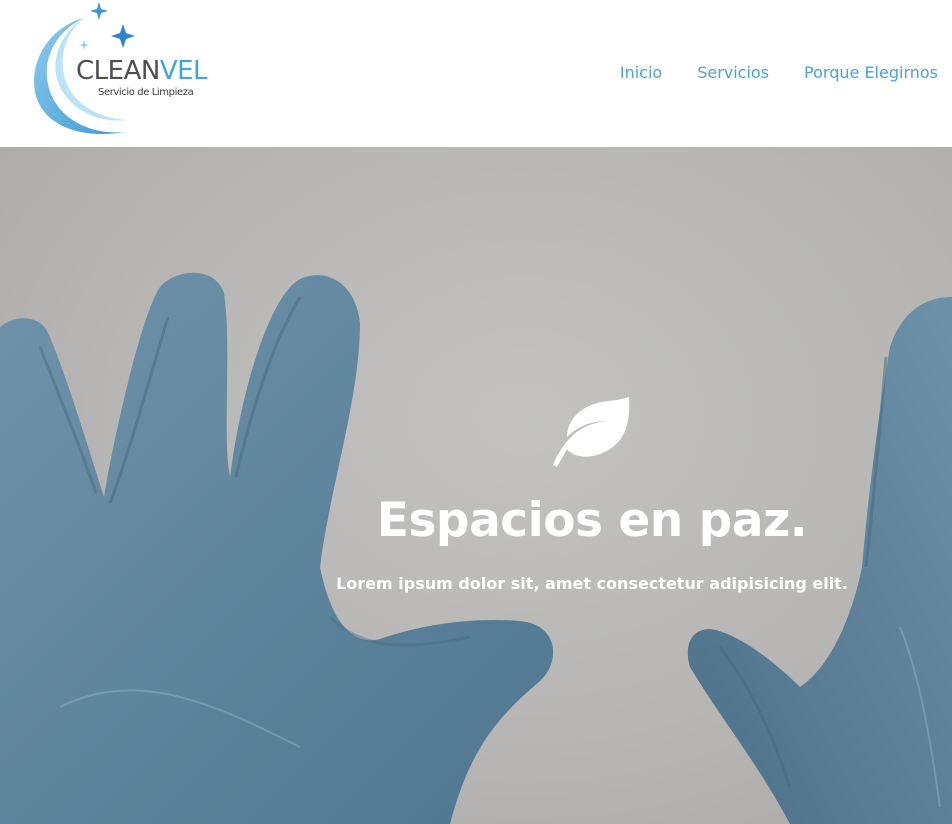  Describe the element at coordinates (733, 73) in the screenshot. I see `nav-item-servicios: Servicios` at that location.